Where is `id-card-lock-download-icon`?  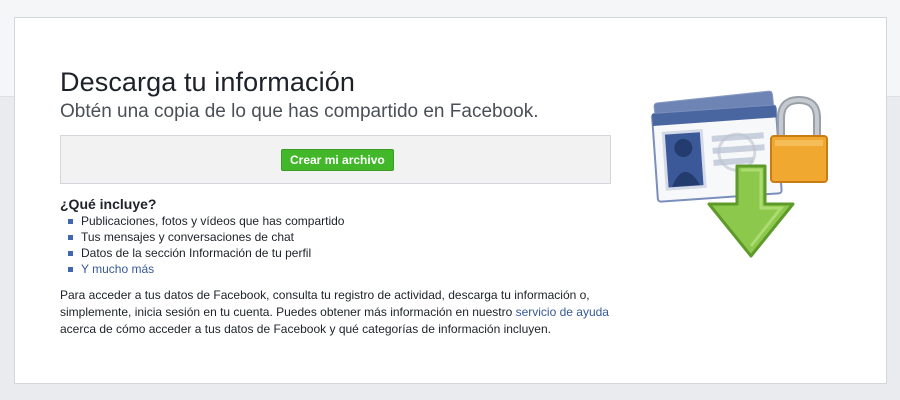
id-card-lock-download-icon is located at coordinates (739, 174).